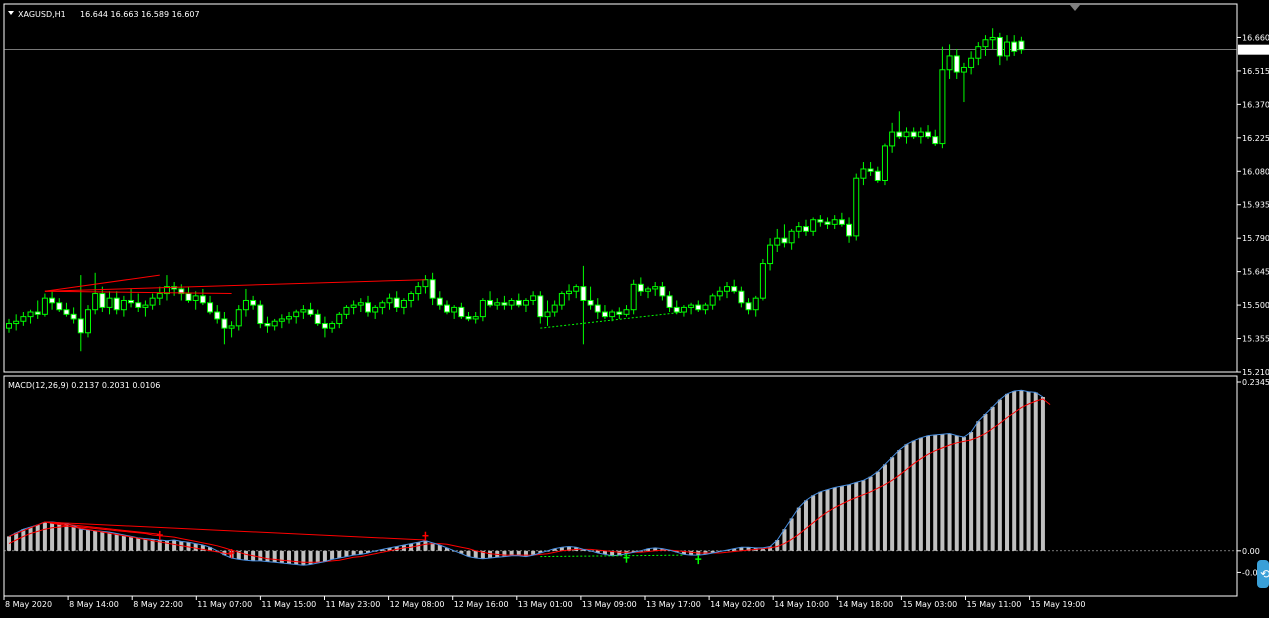 The width and height of the screenshot is (1269, 618). Describe the element at coordinates (1255, 372) in the screenshot. I see `price-tick-label: 15.210` at that location.